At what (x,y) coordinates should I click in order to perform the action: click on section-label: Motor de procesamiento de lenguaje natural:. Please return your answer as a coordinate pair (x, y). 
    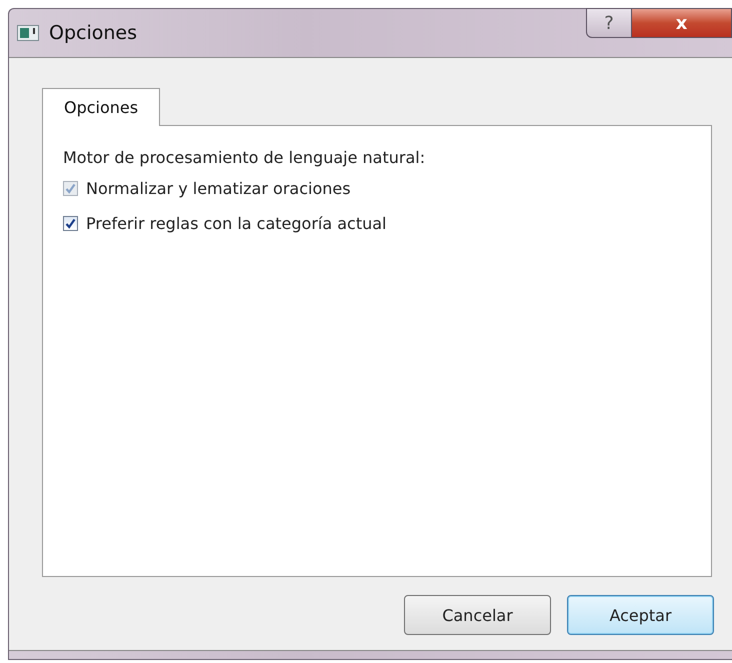
    Looking at the image, I should click on (244, 157).